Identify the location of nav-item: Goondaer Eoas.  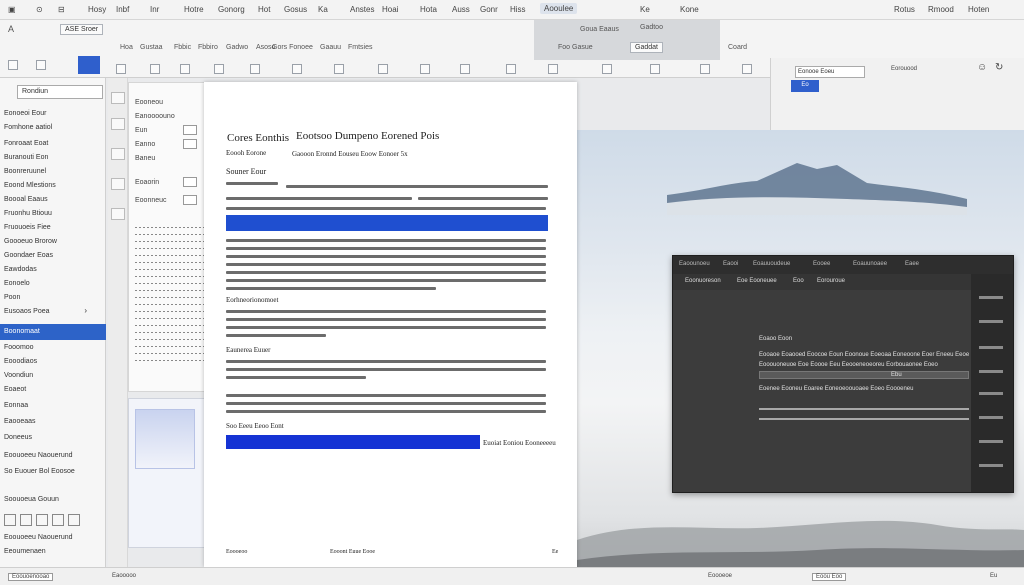
(28, 255).